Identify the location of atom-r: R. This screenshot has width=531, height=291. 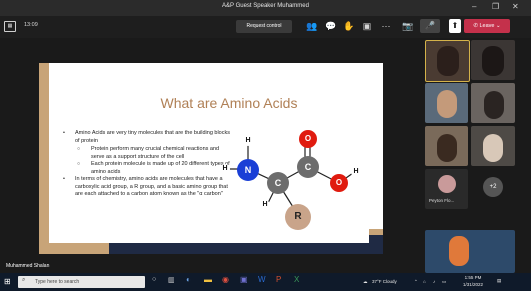
(298, 217).